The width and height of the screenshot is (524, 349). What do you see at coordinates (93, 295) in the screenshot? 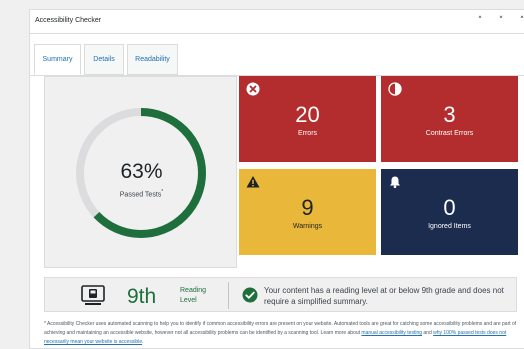
I see `readability-monitor-icon` at bounding box center [93, 295].